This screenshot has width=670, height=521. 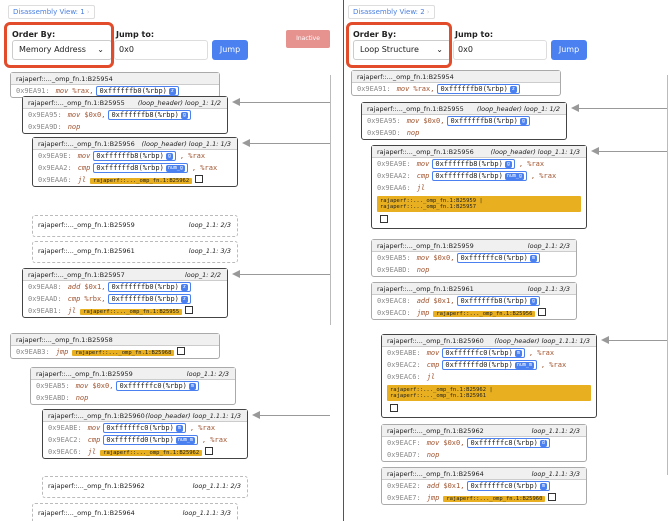 What do you see at coordinates (479, 207) in the screenshot?
I see `jump-target-link: rajaperf::..._omp_fn.1:B25957` at bounding box center [479, 207].